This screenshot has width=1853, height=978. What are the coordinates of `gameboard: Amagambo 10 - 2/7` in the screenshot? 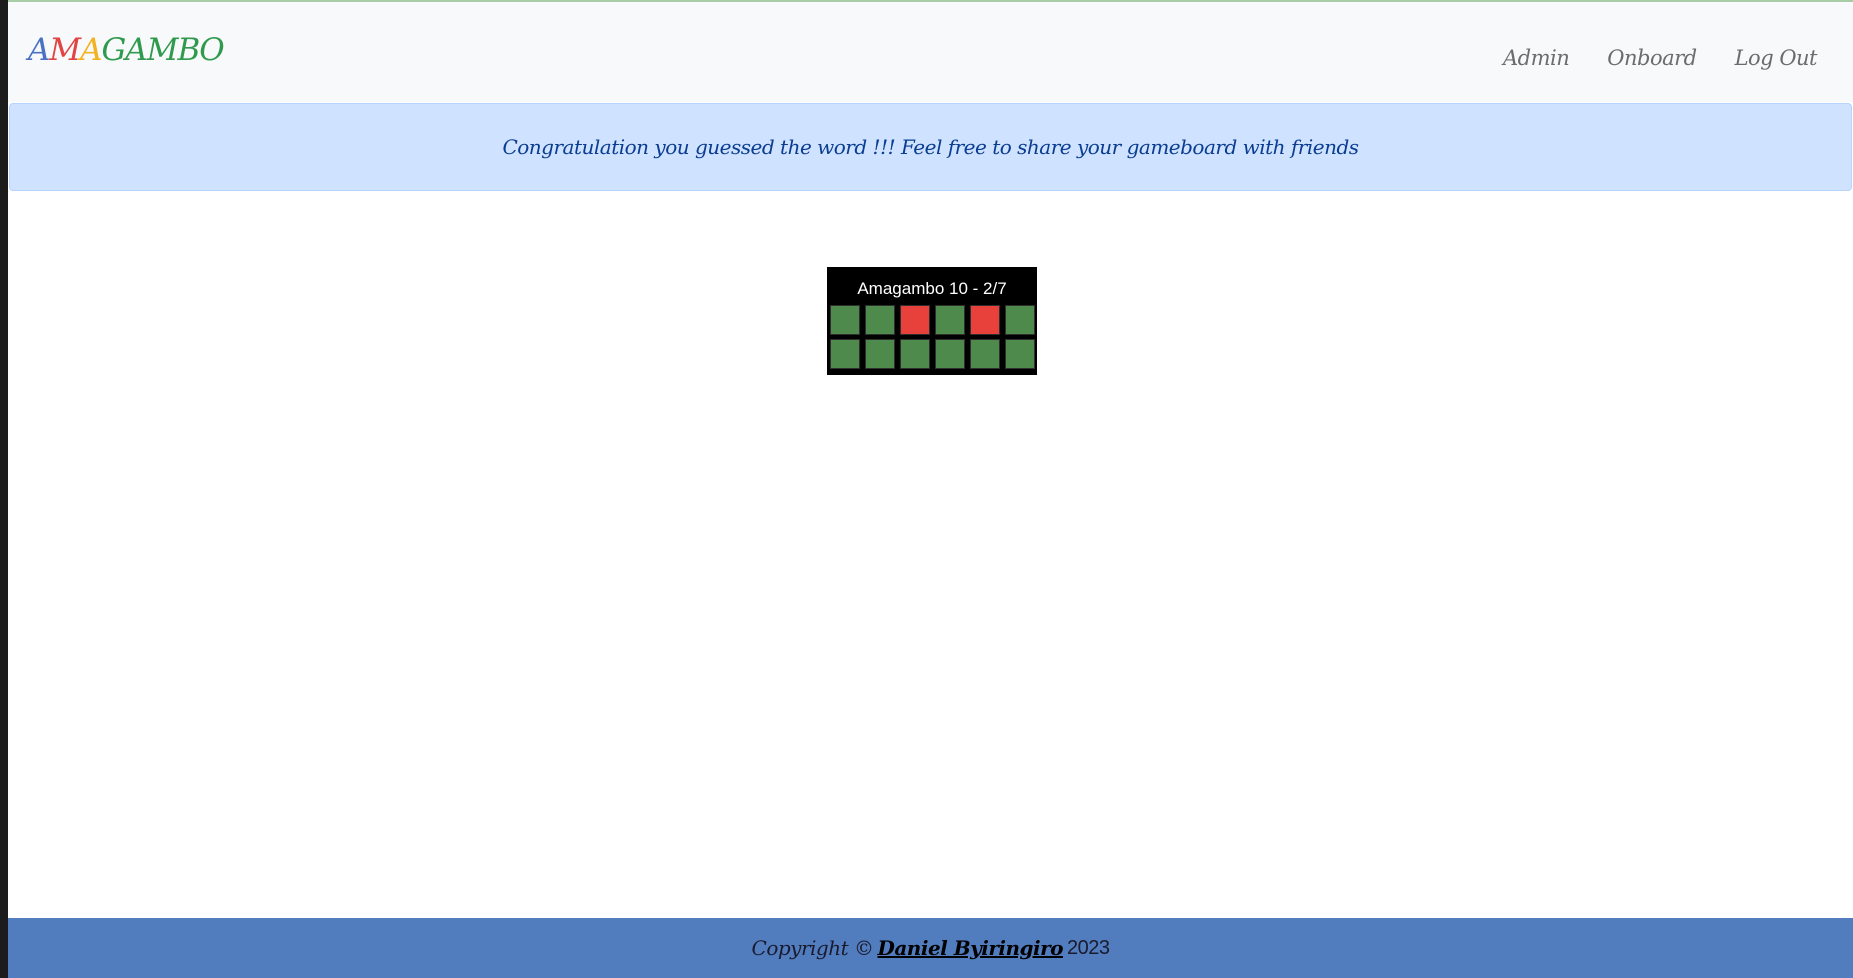 It's located at (932, 321).